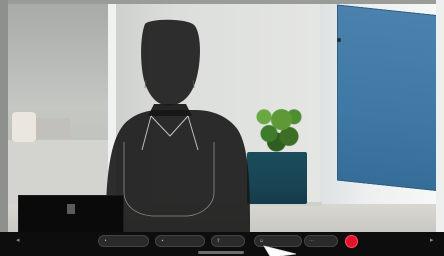  What do you see at coordinates (440, 116) in the screenshot?
I see `right-border` at bounding box center [440, 116].